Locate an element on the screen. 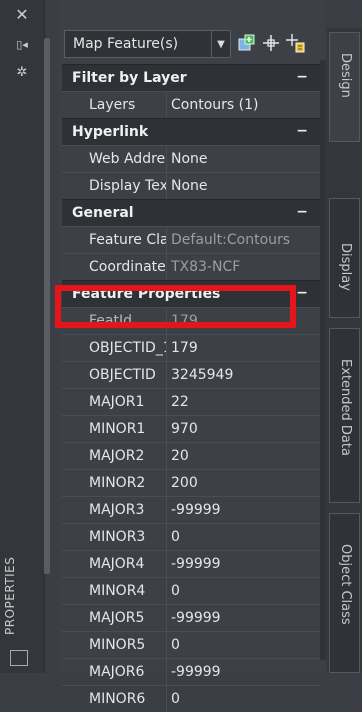 The image size is (362, 712). property-value: TX83-NCF is located at coordinates (243, 267).